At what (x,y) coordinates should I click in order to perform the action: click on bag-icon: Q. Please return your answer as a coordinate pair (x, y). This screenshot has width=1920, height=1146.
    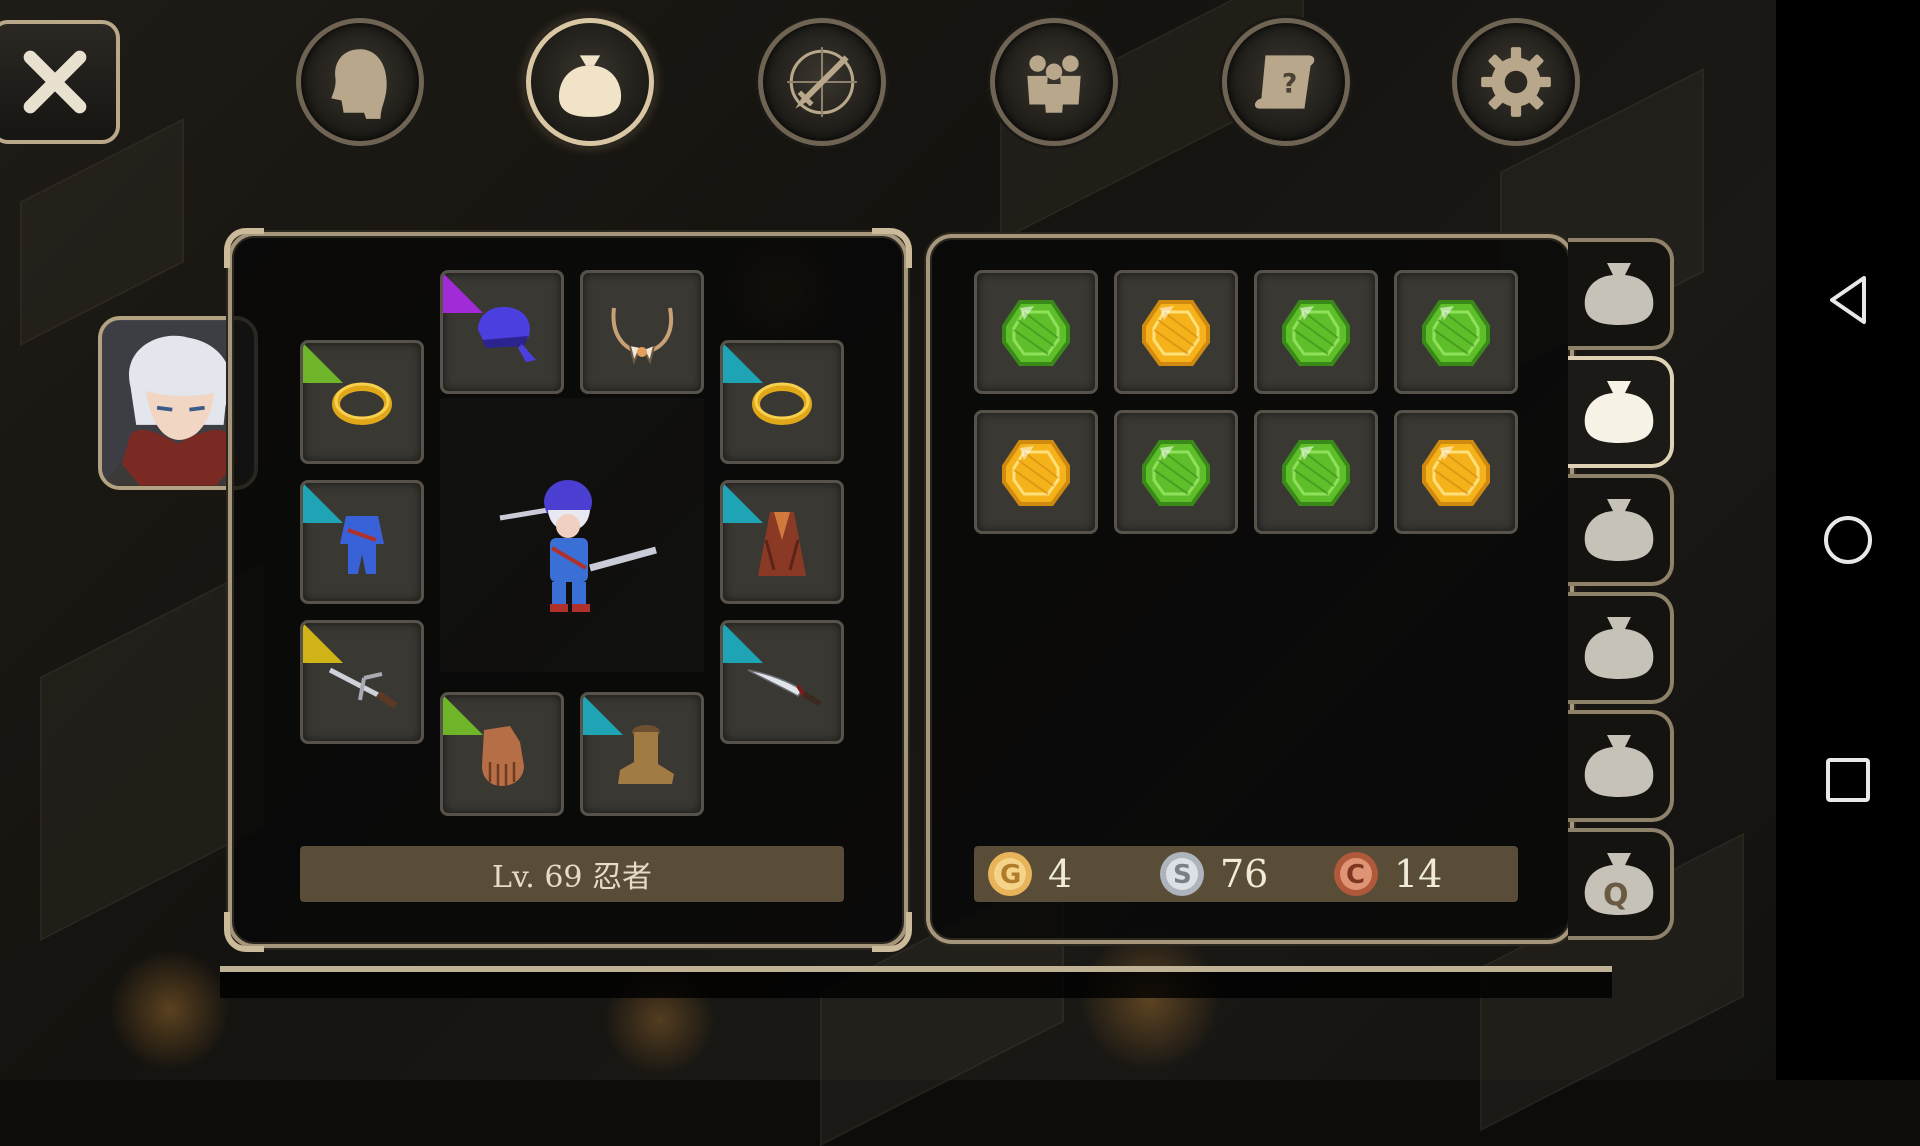
    Looking at the image, I should click on (1619, 884).